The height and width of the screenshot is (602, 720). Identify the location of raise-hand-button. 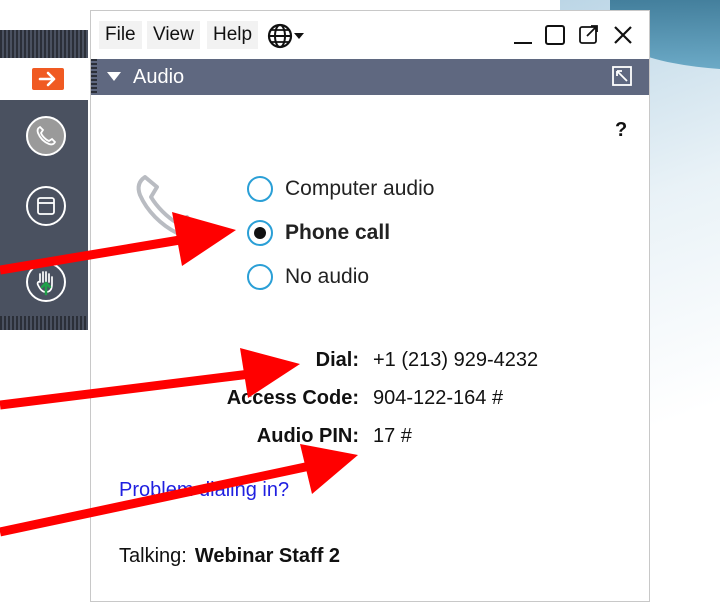
(46, 282).